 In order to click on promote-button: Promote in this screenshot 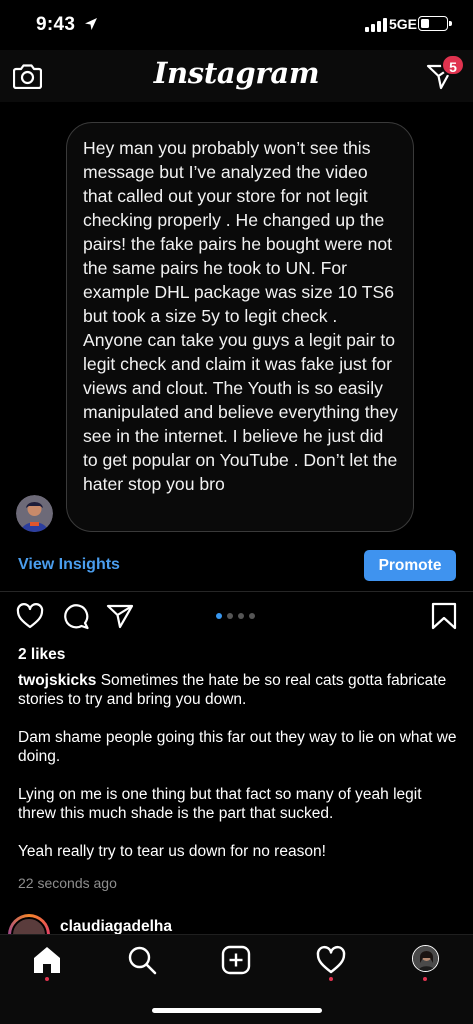, I will do `click(410, 565)`.